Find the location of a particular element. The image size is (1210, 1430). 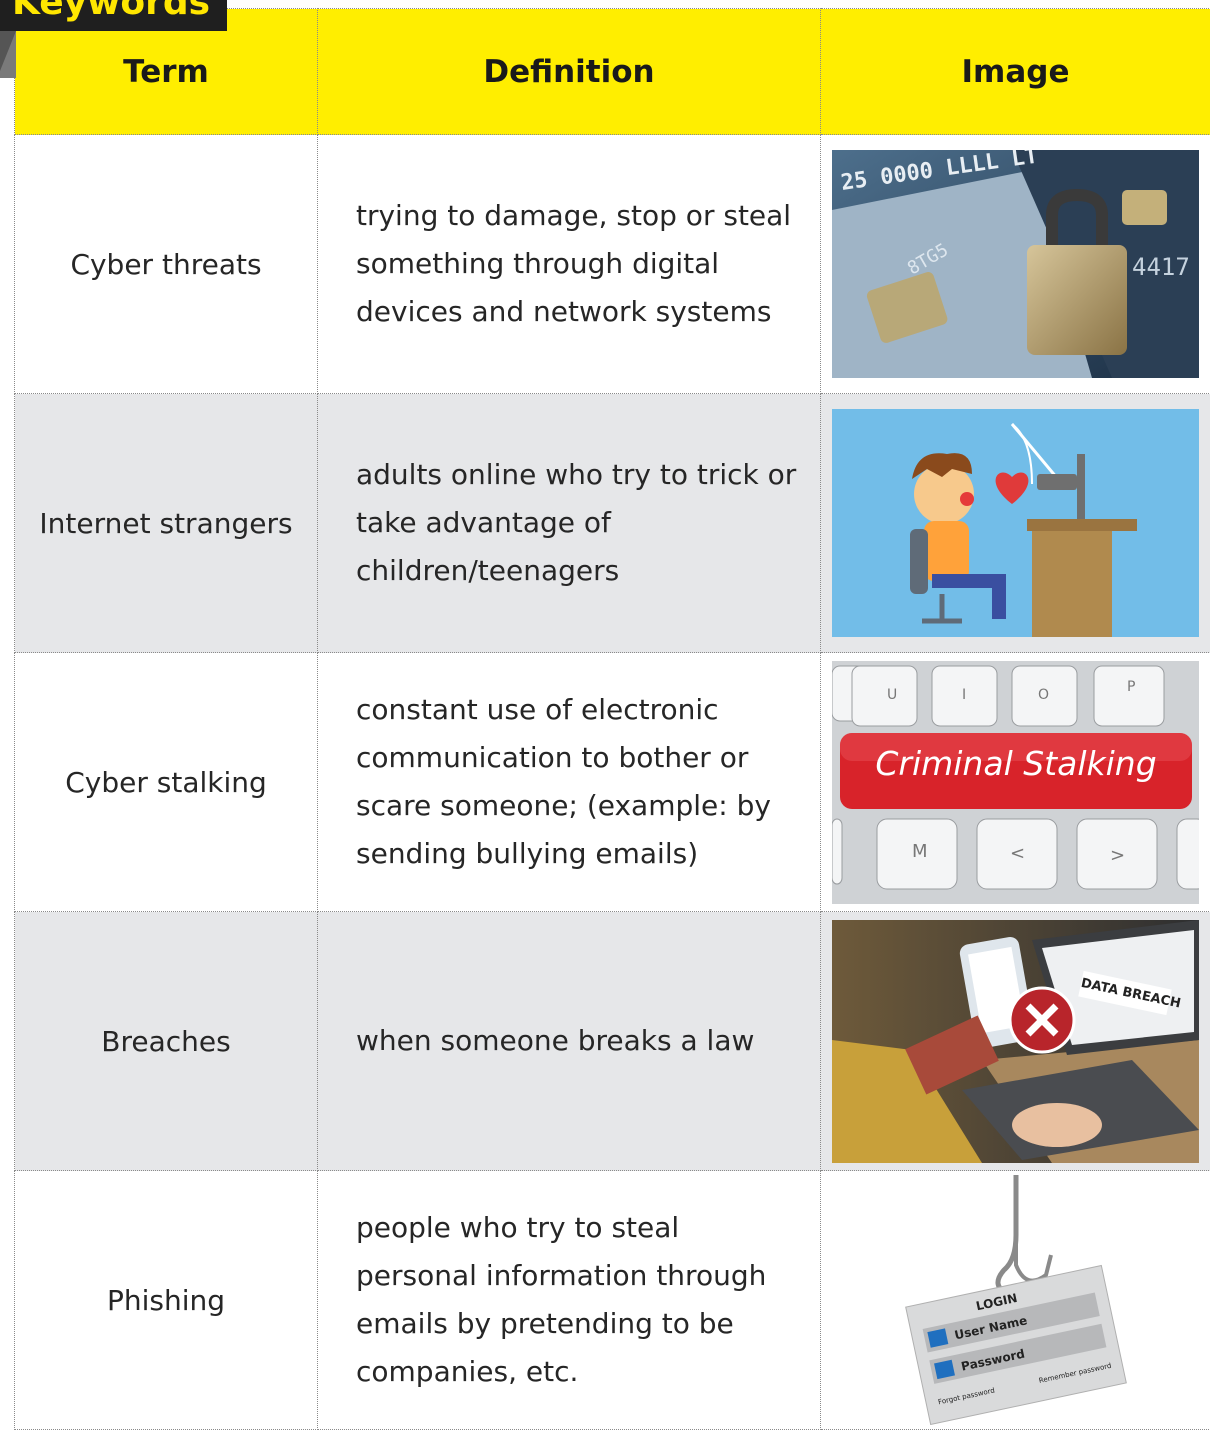

header-image: Image is located at coordinates (1015, 72).